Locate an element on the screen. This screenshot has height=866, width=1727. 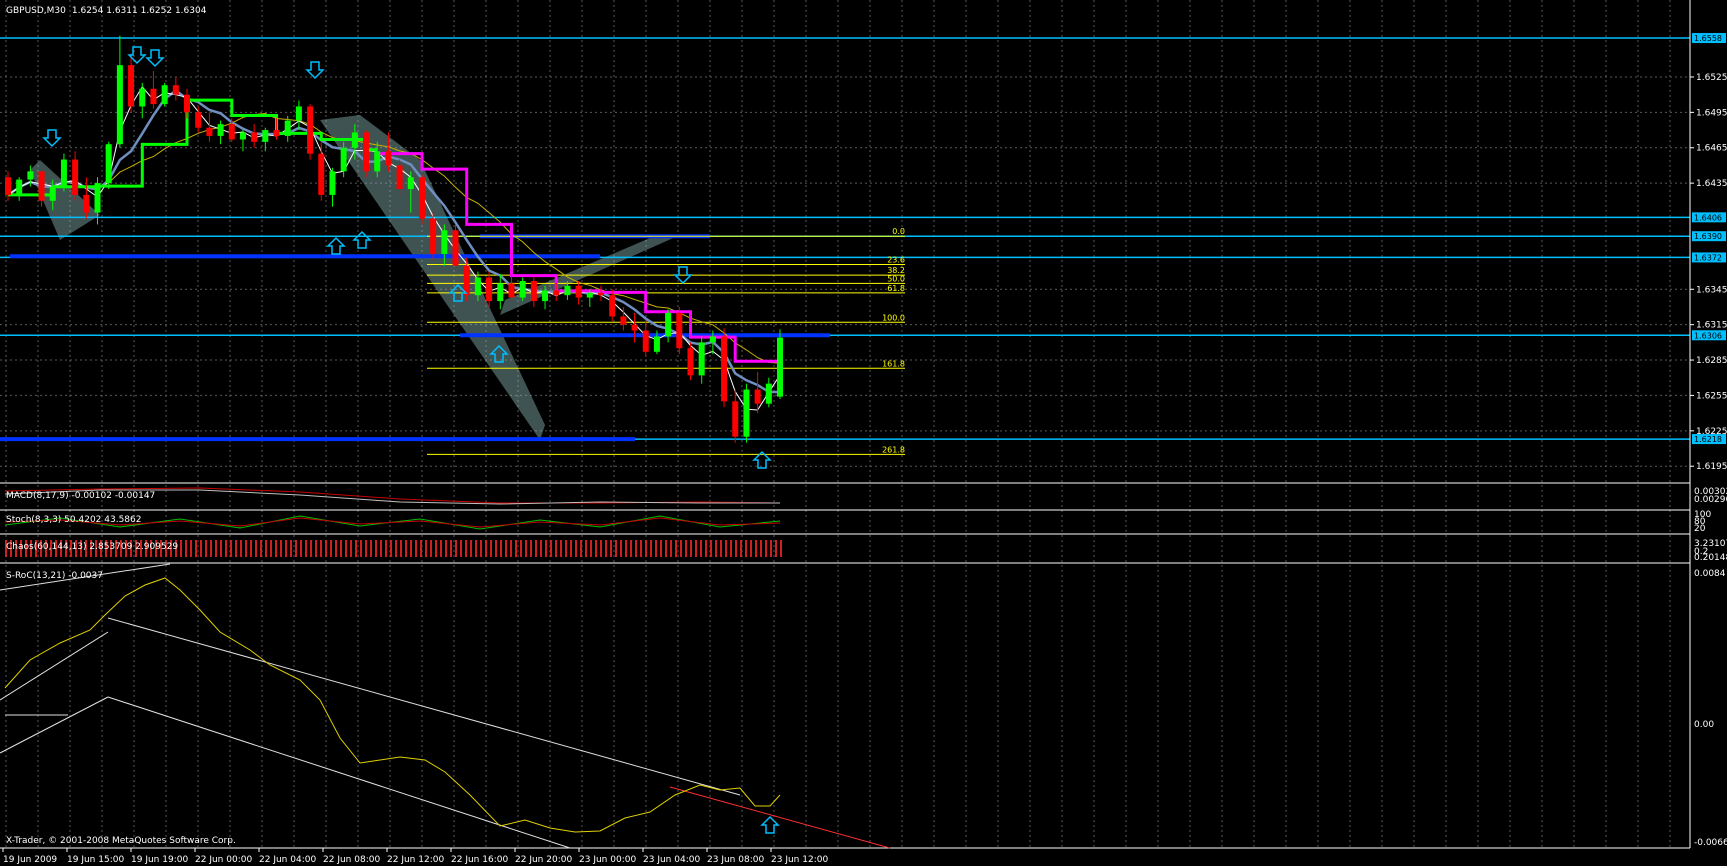
time-tick-label: 22 Jun 12:00 is located at coordinates (415, 860).